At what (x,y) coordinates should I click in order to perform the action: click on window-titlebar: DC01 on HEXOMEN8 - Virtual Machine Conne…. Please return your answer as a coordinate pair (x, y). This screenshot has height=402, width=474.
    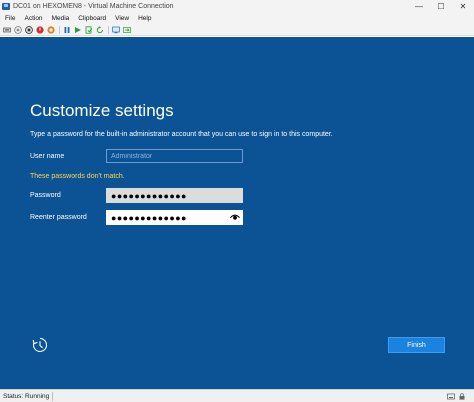
    Looking at the image, I should click on (237, 6).